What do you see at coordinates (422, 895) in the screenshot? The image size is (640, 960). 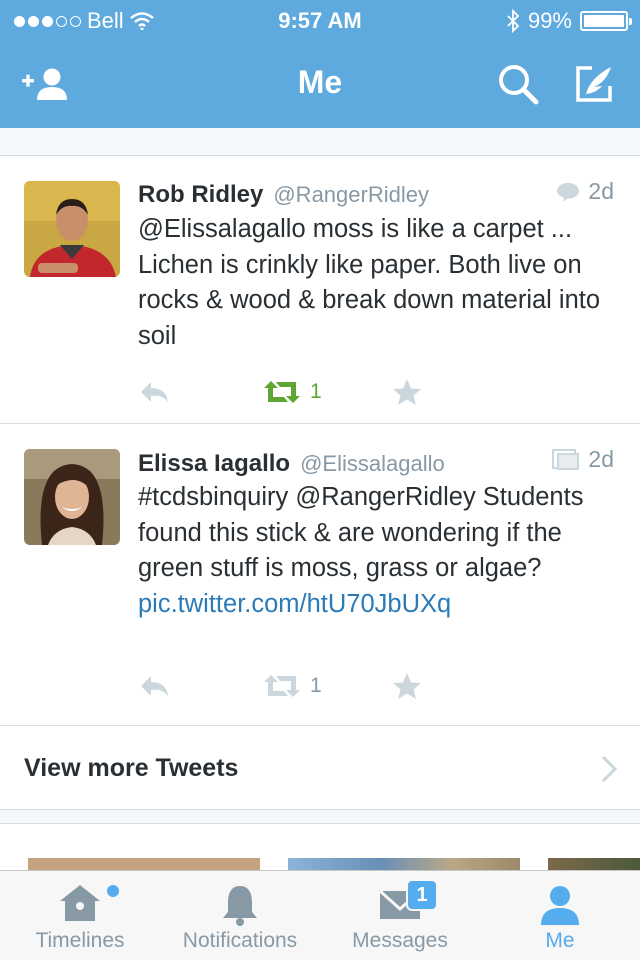 I see `messages-badge: 1` at bounding box center [422, 895].